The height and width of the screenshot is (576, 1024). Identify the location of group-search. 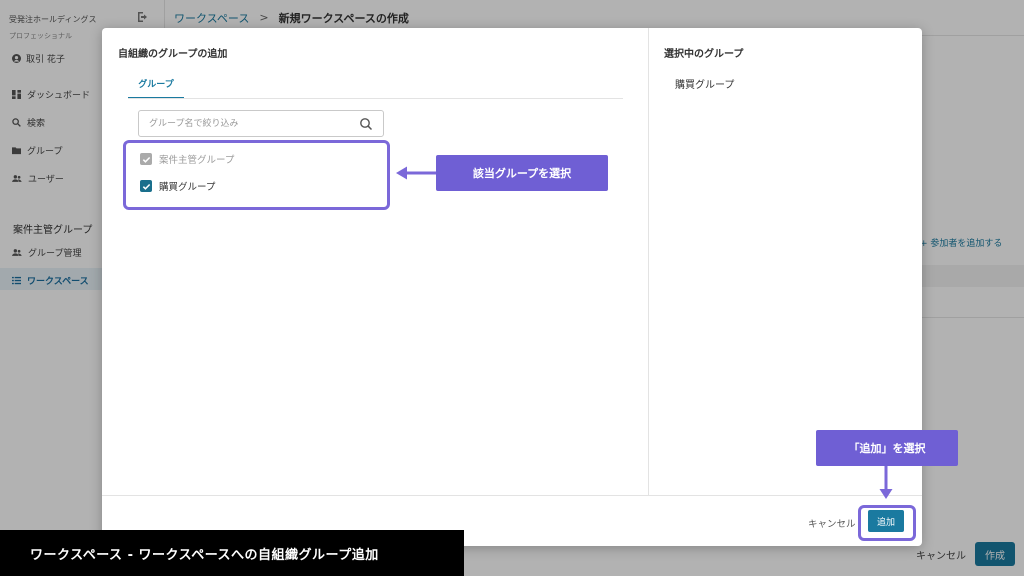
(261, 123).